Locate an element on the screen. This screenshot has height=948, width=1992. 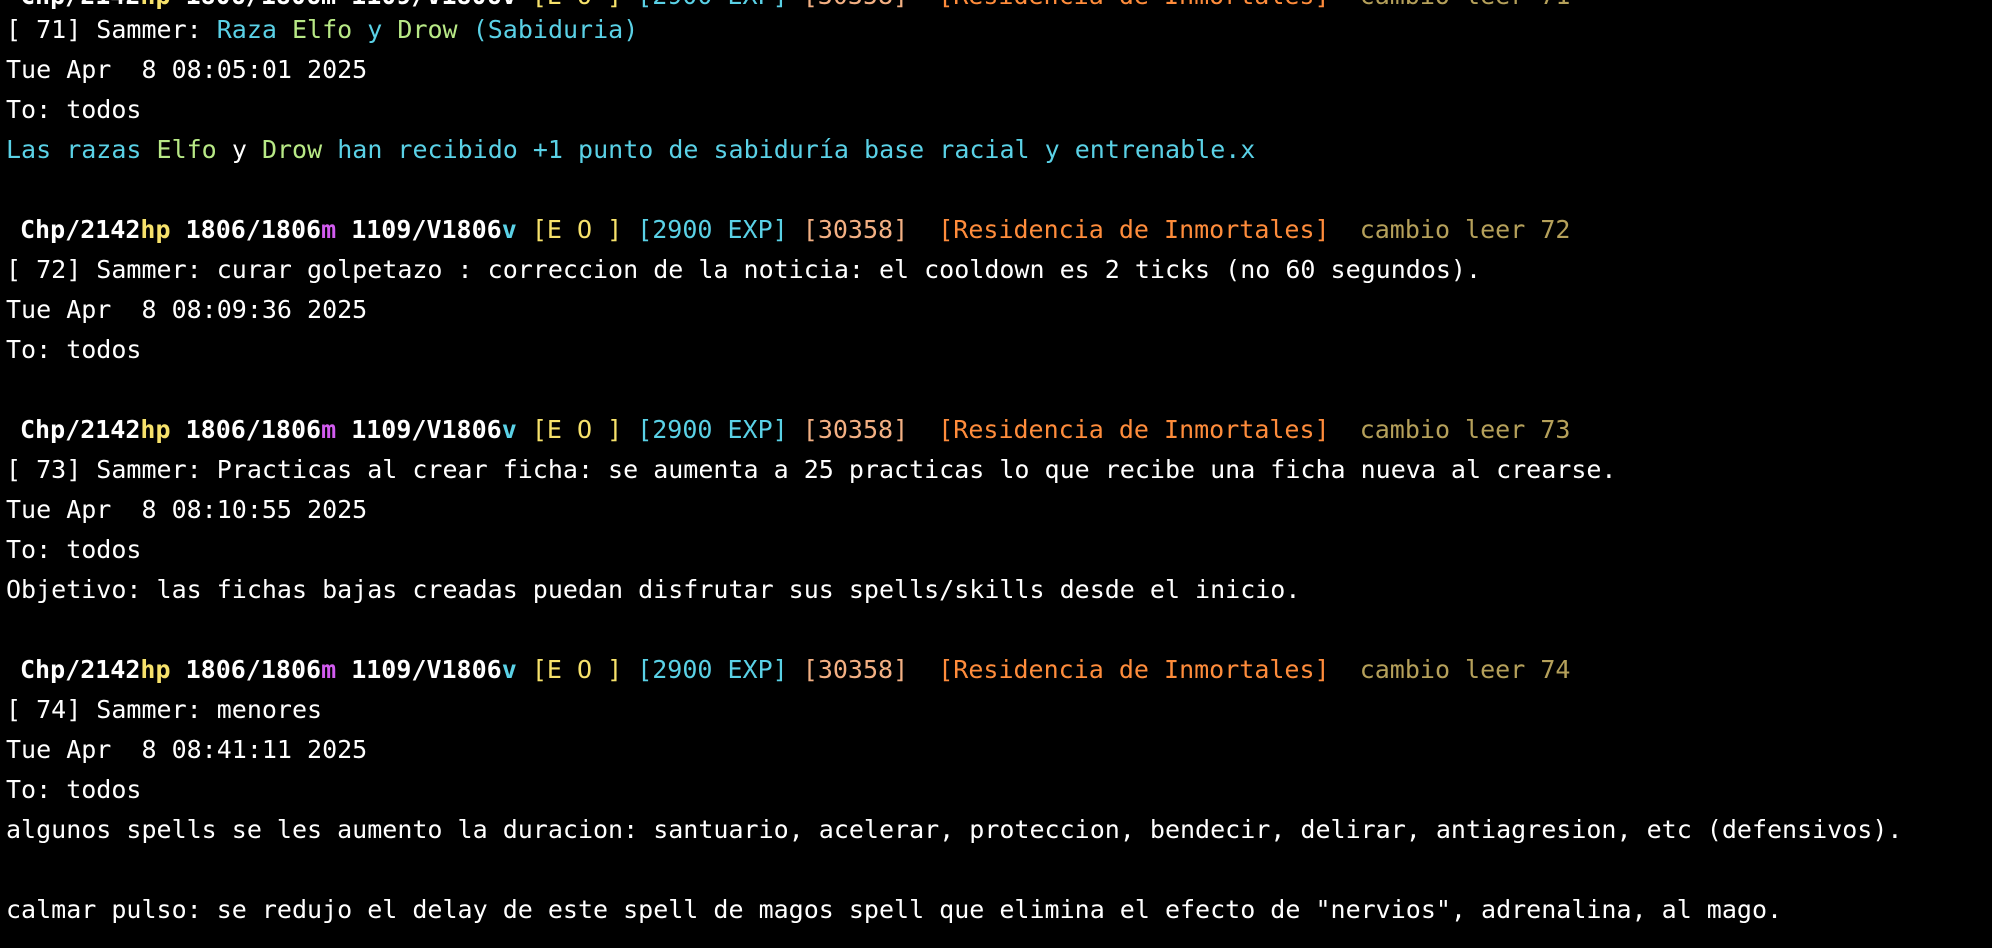
note-72-date: Tue Apr 8 08:09:36 2025 is located at coordinates (187, 309).